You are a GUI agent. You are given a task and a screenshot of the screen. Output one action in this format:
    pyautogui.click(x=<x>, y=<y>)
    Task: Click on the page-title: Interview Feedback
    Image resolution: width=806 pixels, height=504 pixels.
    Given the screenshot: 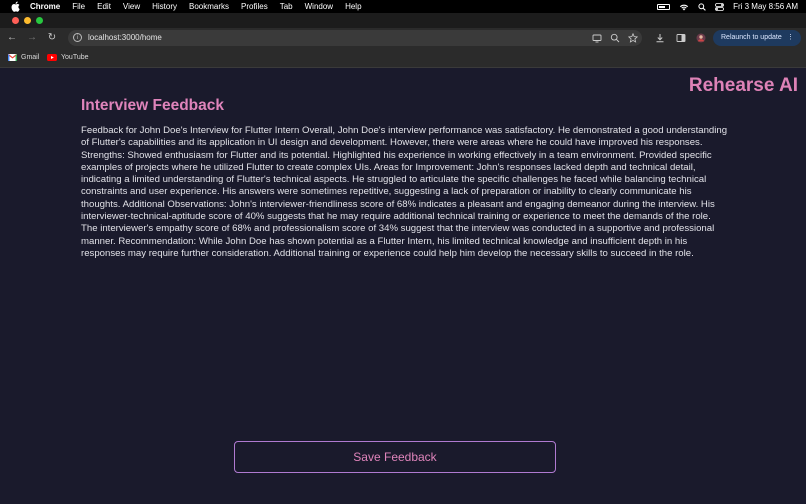 What is the action you would take?
    pyautogui.click(x=153, y=105)
    